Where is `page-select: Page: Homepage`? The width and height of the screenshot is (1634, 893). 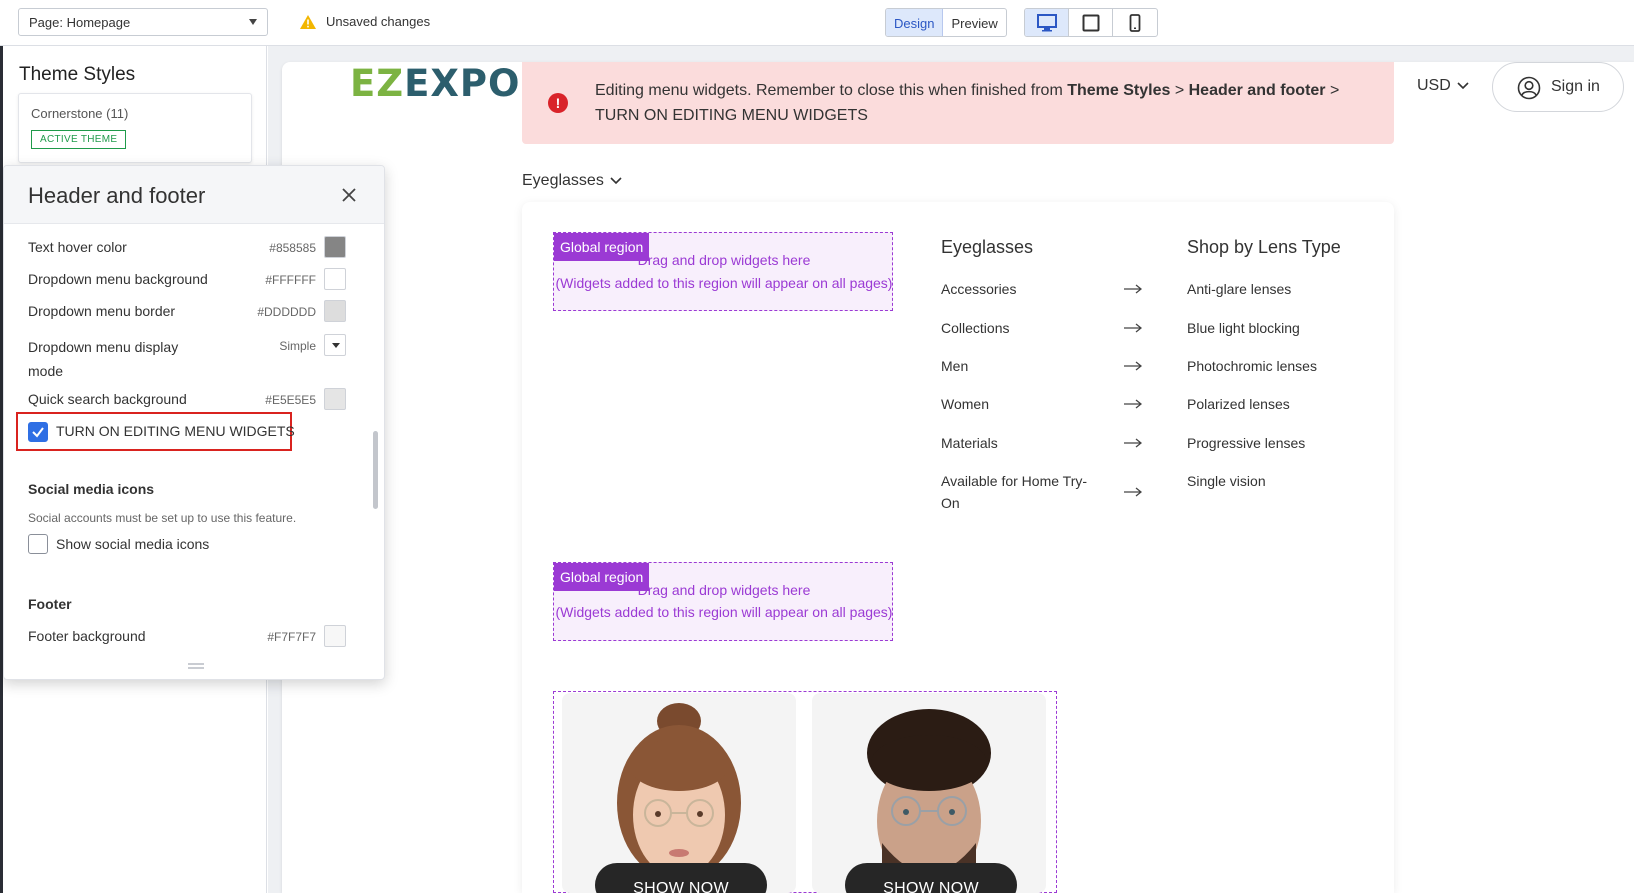
page-select: Page: Homepage is located at coordinates (143, 22).